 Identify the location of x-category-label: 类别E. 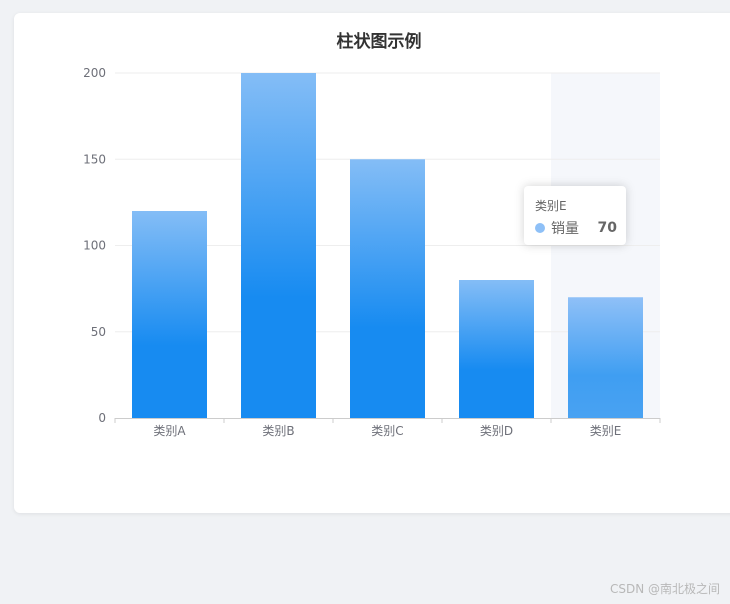
(606, 431).